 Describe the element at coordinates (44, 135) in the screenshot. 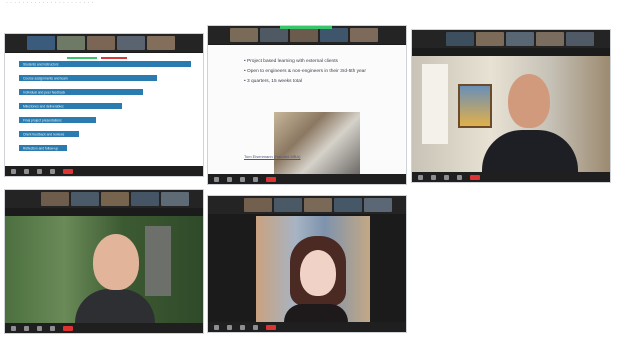

I see `poll-bar-label: Client feedback and reviews` at that location.